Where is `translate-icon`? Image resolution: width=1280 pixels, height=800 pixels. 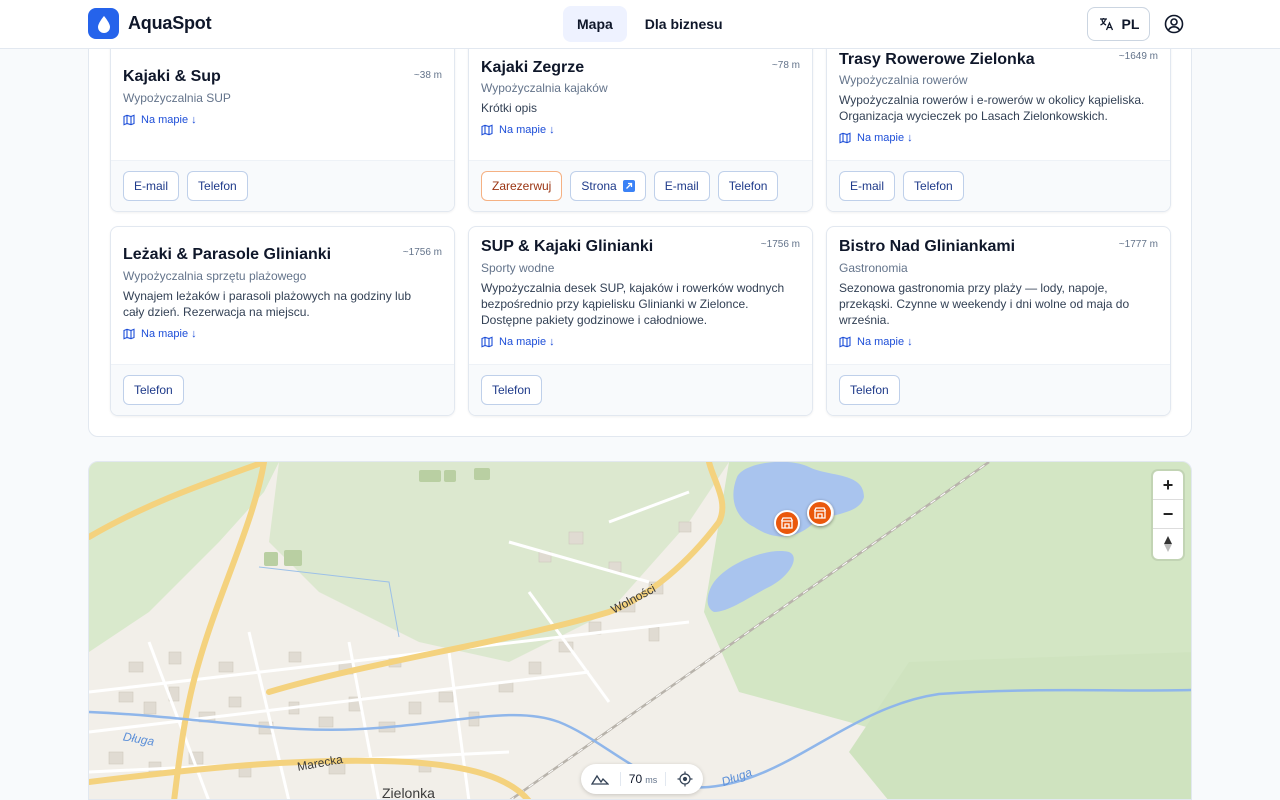 translate-icon is located at coordinates (1106, 24).